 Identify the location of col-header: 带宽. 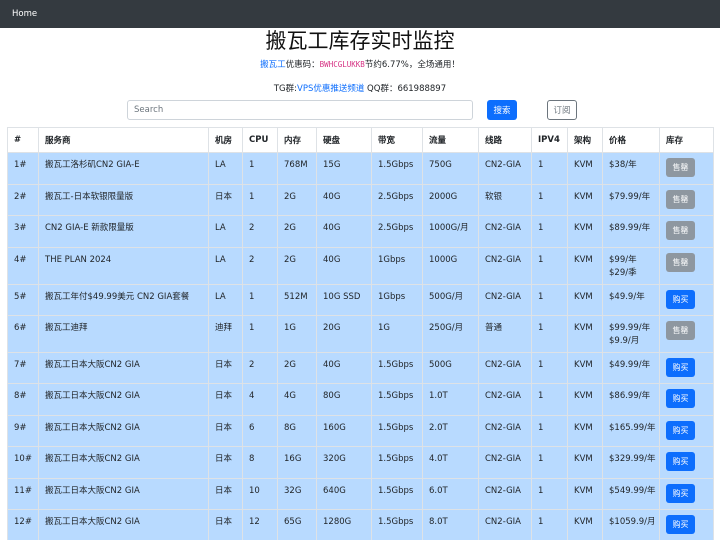
(397, 140).